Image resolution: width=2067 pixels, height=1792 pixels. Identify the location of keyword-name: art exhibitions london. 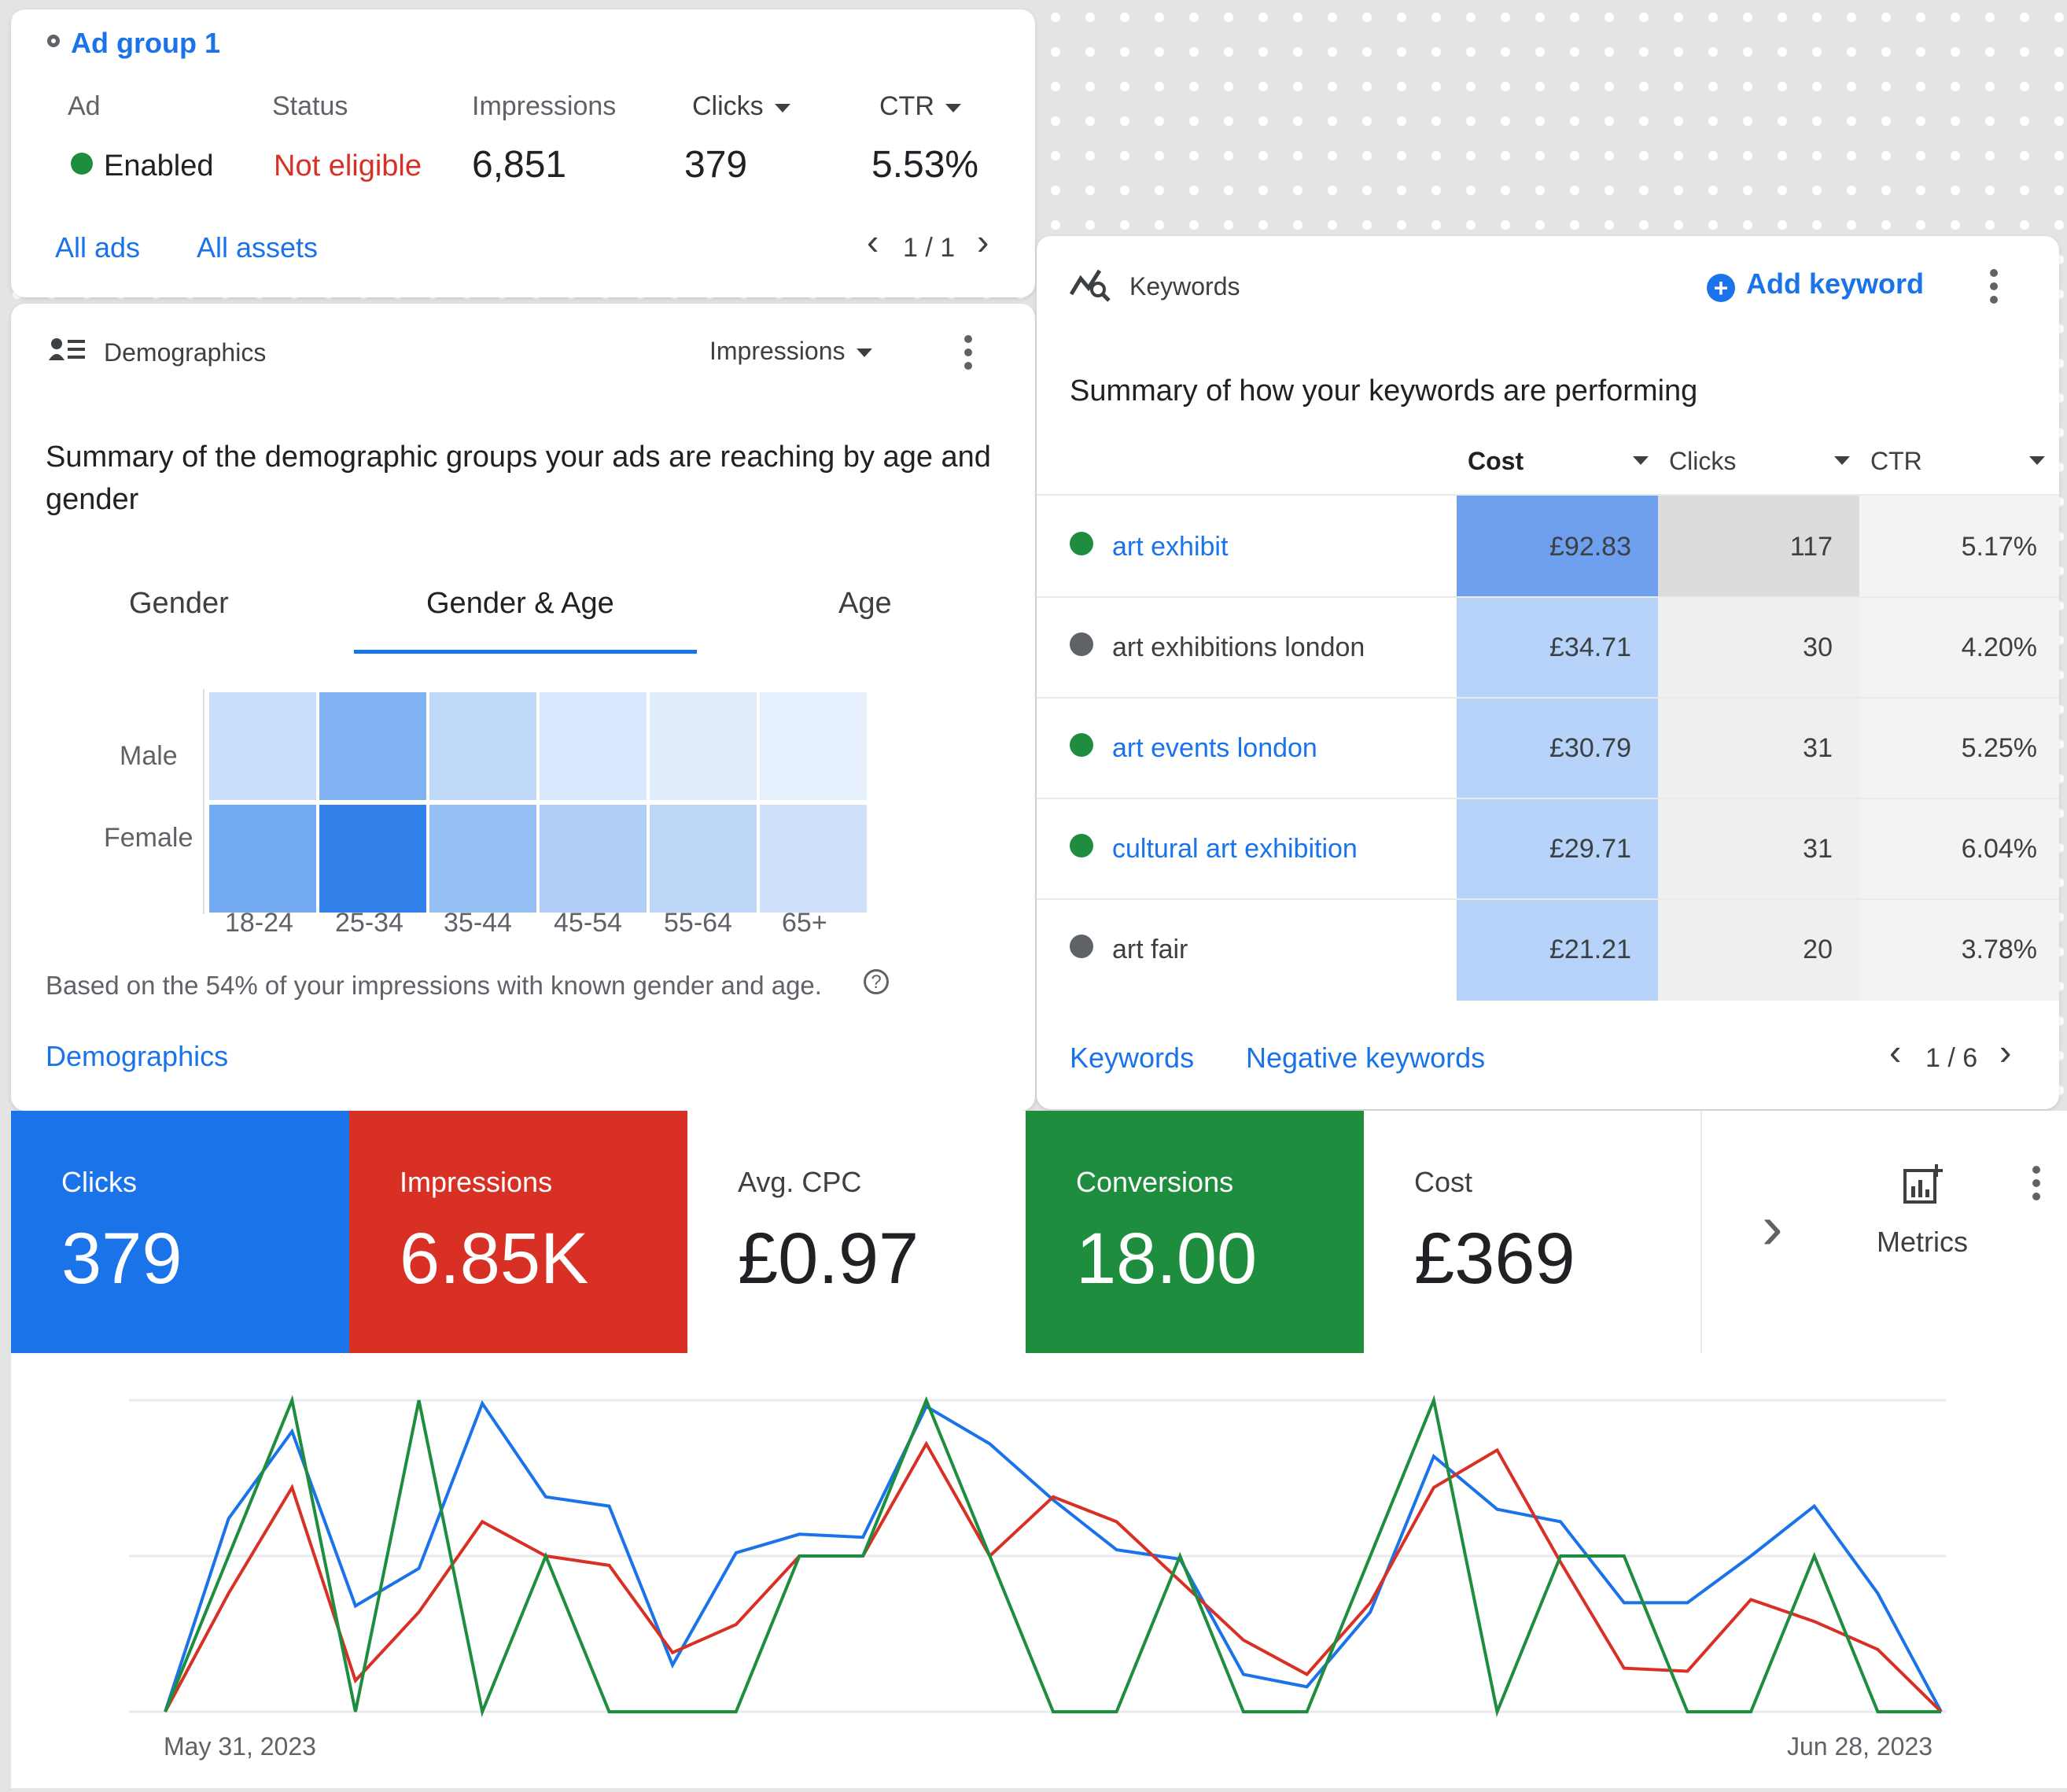
(1238, 647).